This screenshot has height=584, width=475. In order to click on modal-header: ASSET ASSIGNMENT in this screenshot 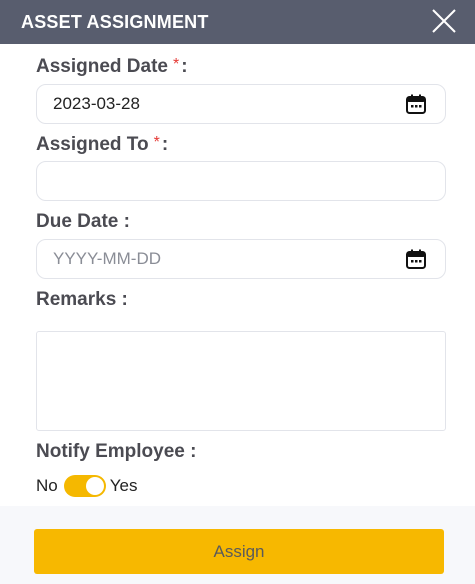, I will do `click(237, 22)`.